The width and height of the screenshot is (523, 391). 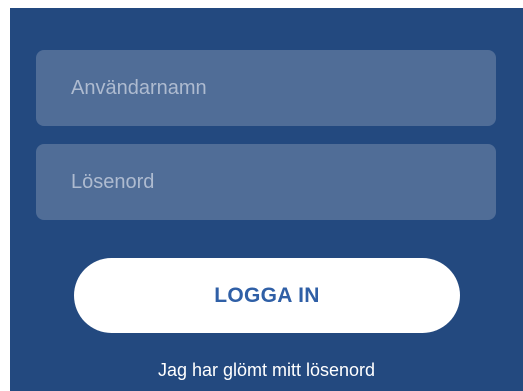 I want to click on login-button: LOGGA IN, so click(x=267, y=295).